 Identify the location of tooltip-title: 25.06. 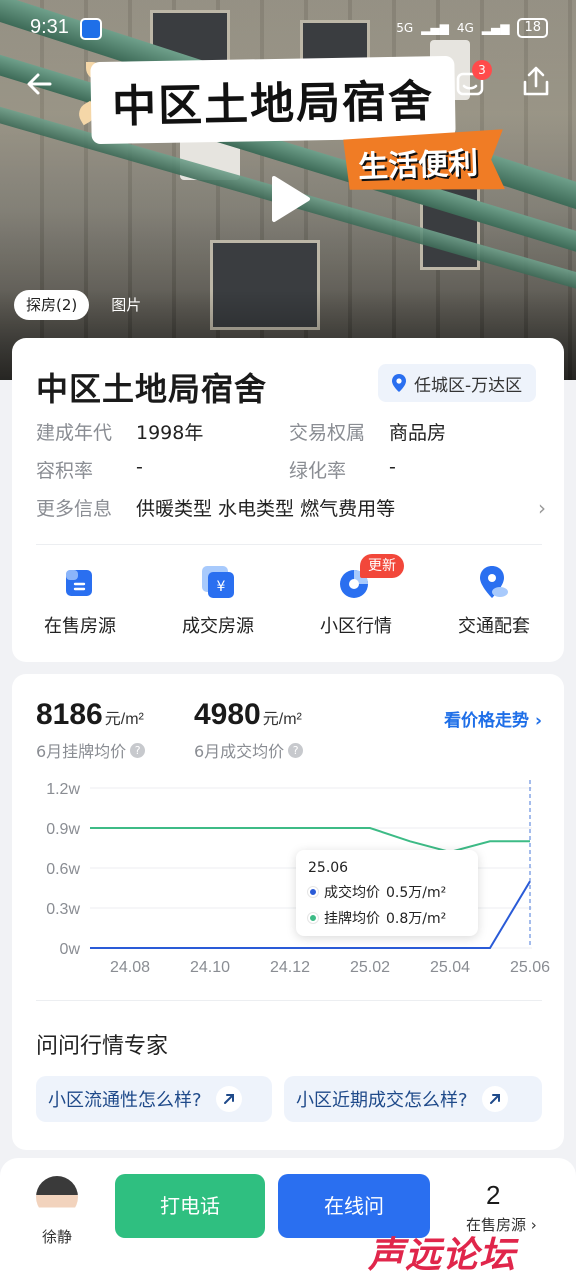
(328, 868).